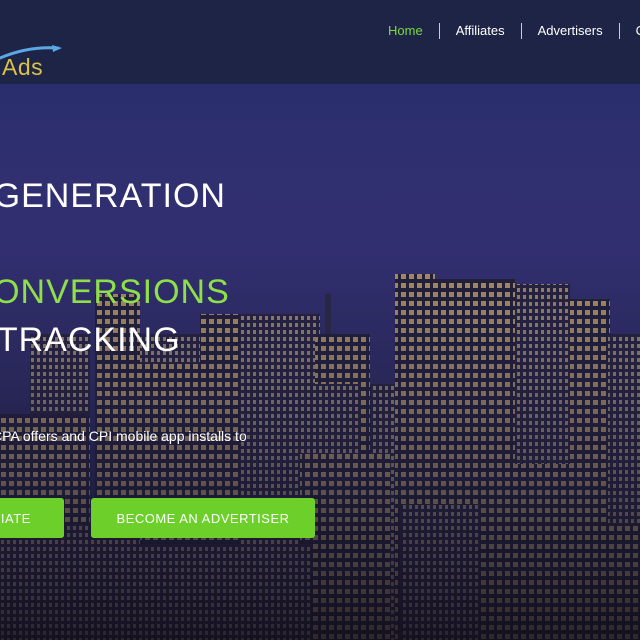 This screenshot has width=640, height=640. I want to click on hero-headline-line-3: Y CONVERSIONS, so click(115, 292).